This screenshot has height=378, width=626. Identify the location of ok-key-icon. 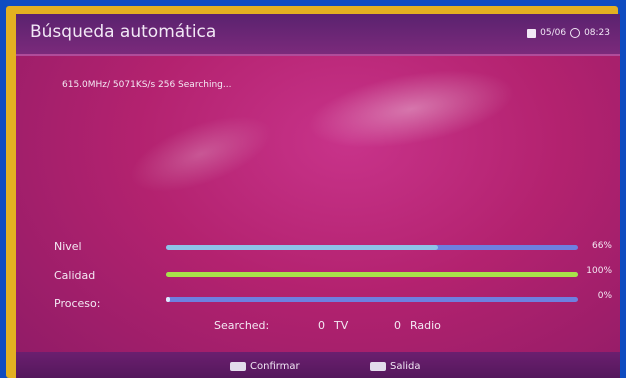
(238, 366).